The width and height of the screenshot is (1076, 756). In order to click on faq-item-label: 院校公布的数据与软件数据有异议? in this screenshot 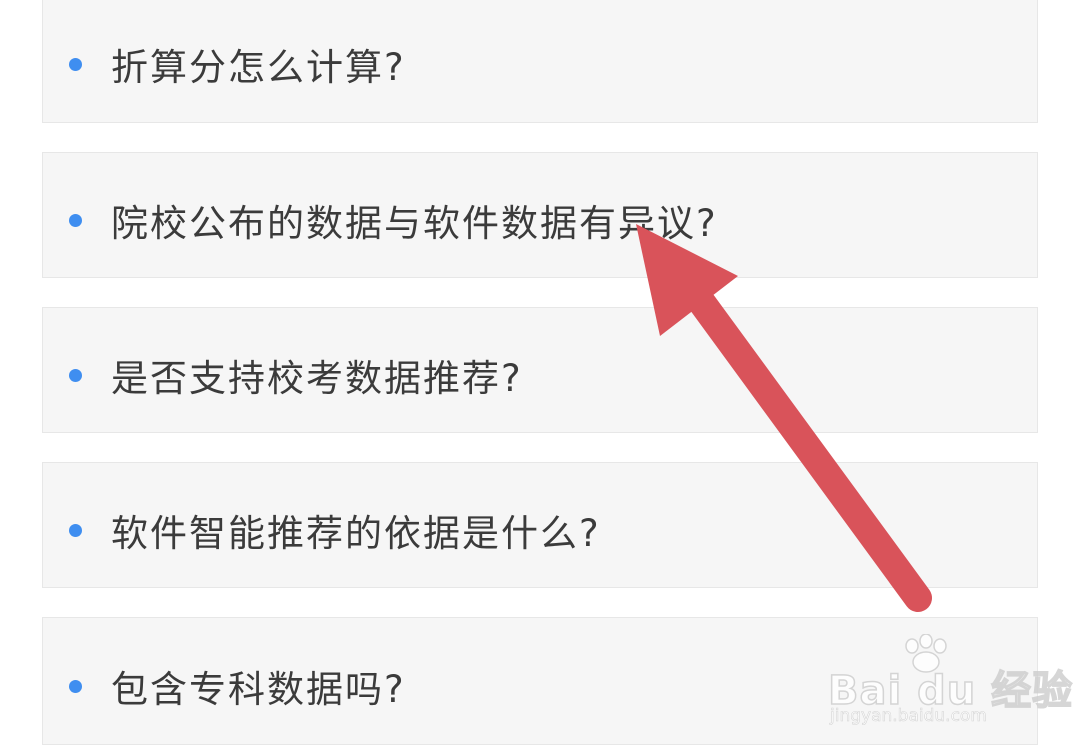, I will do `click(414, 223)`.